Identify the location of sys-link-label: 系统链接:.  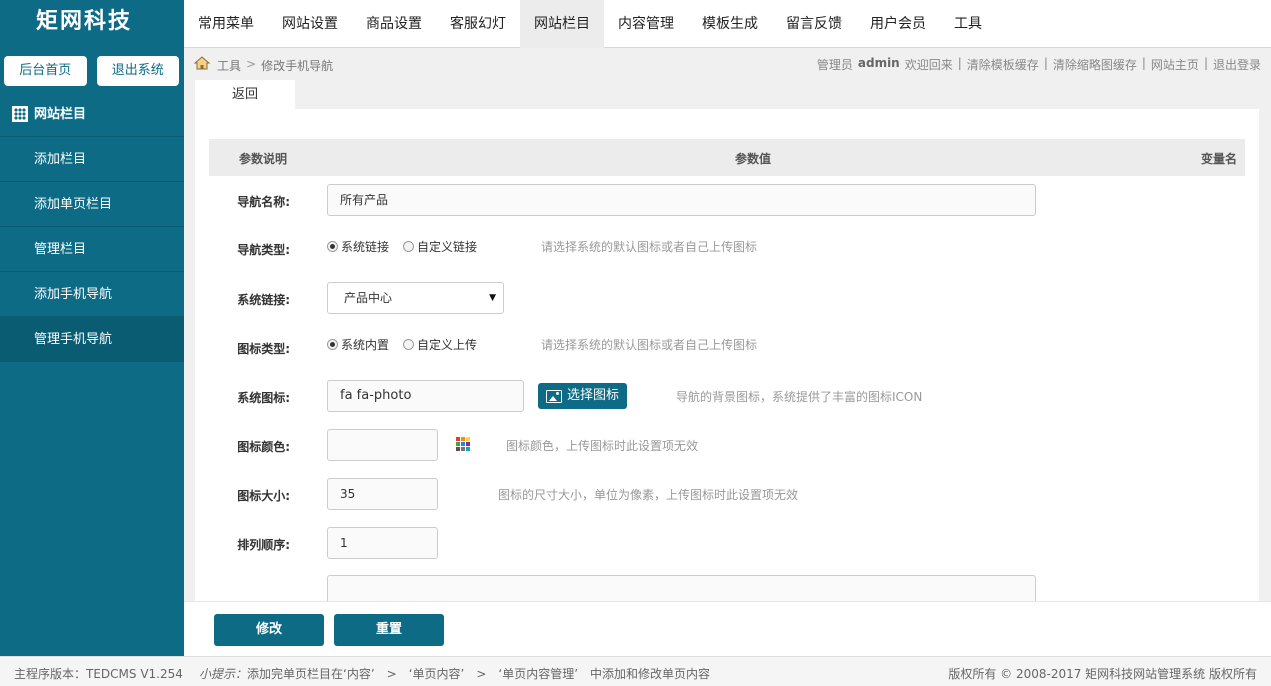
(263, 300).